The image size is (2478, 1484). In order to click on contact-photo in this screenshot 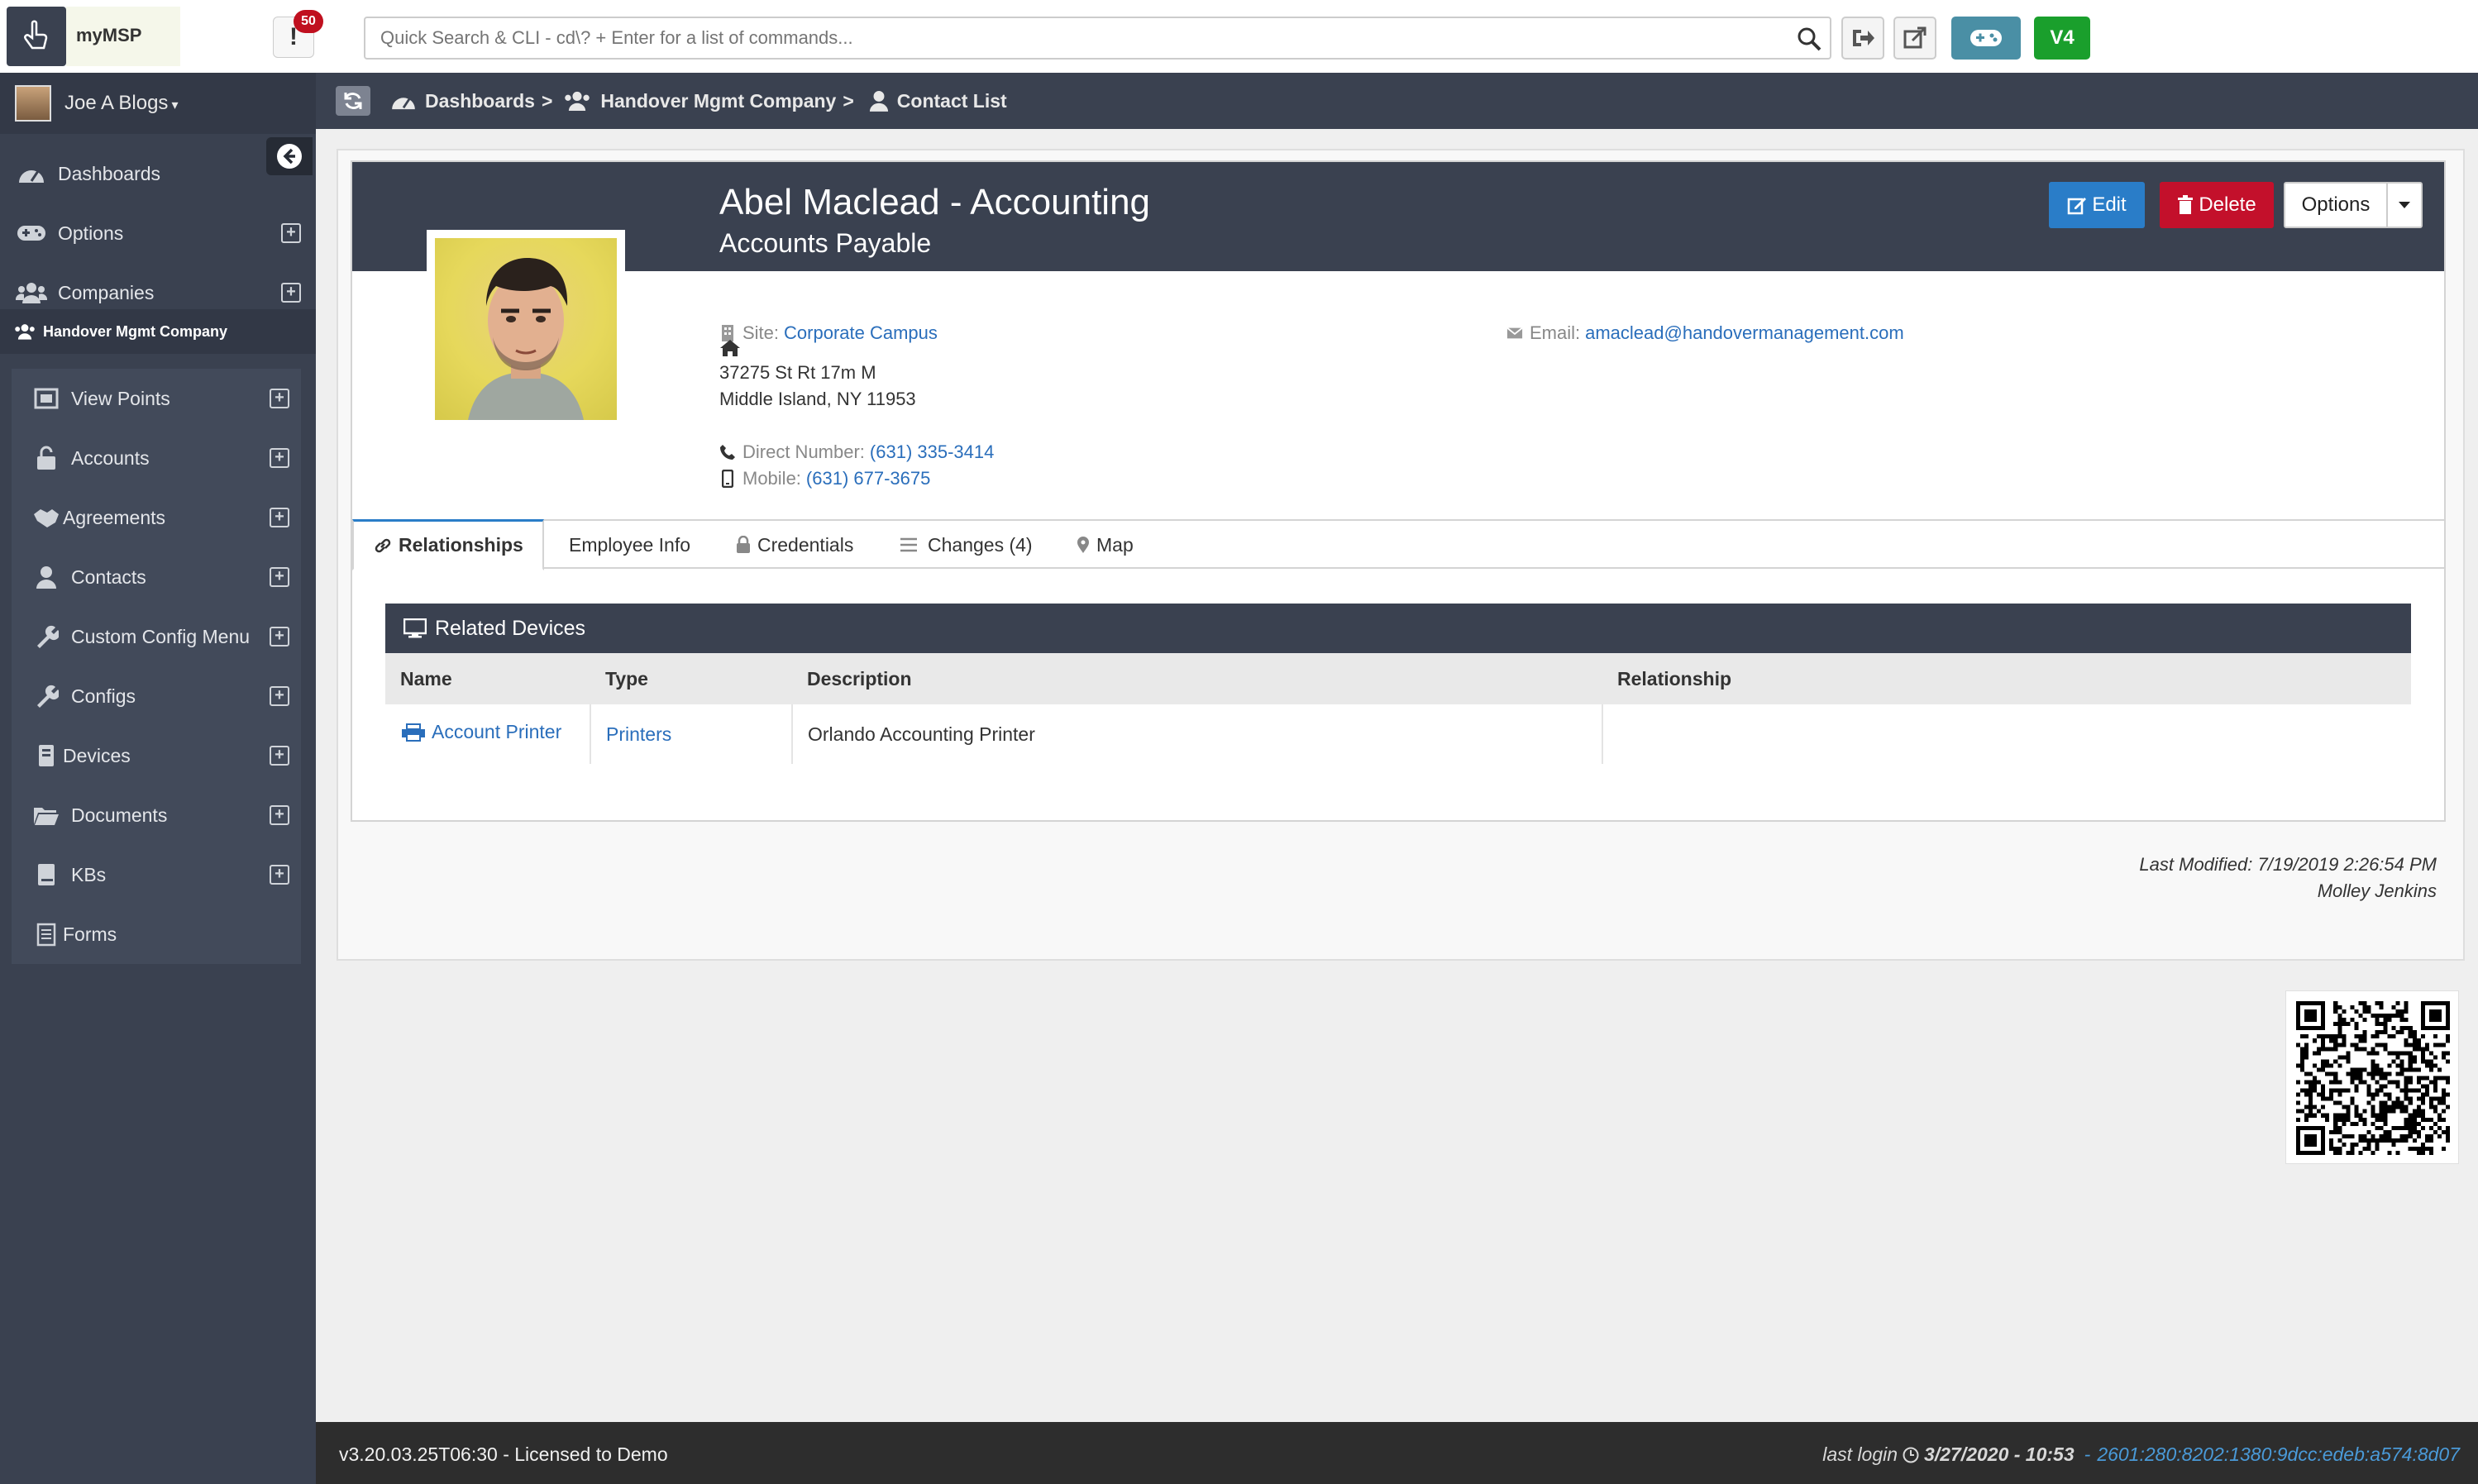, I will do `click(526, 329)`.